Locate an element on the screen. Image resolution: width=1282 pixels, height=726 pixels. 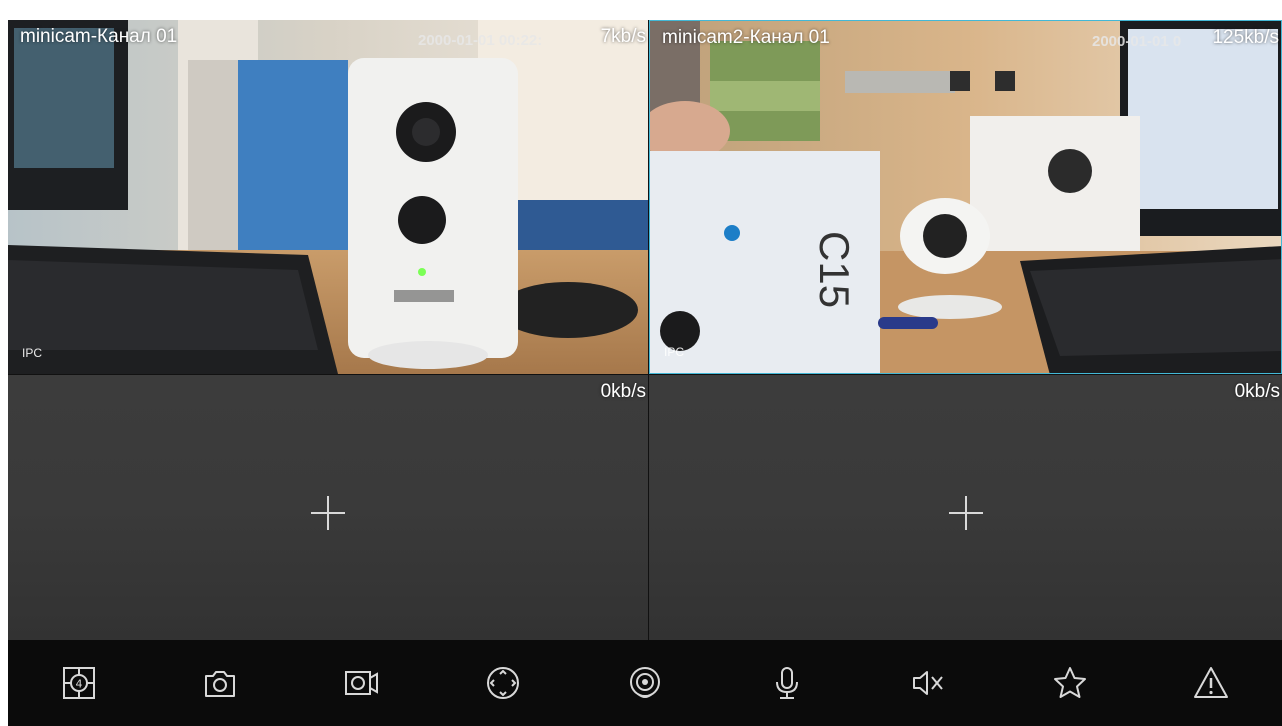
fisheye-icon is located at coordinates (644, 682).